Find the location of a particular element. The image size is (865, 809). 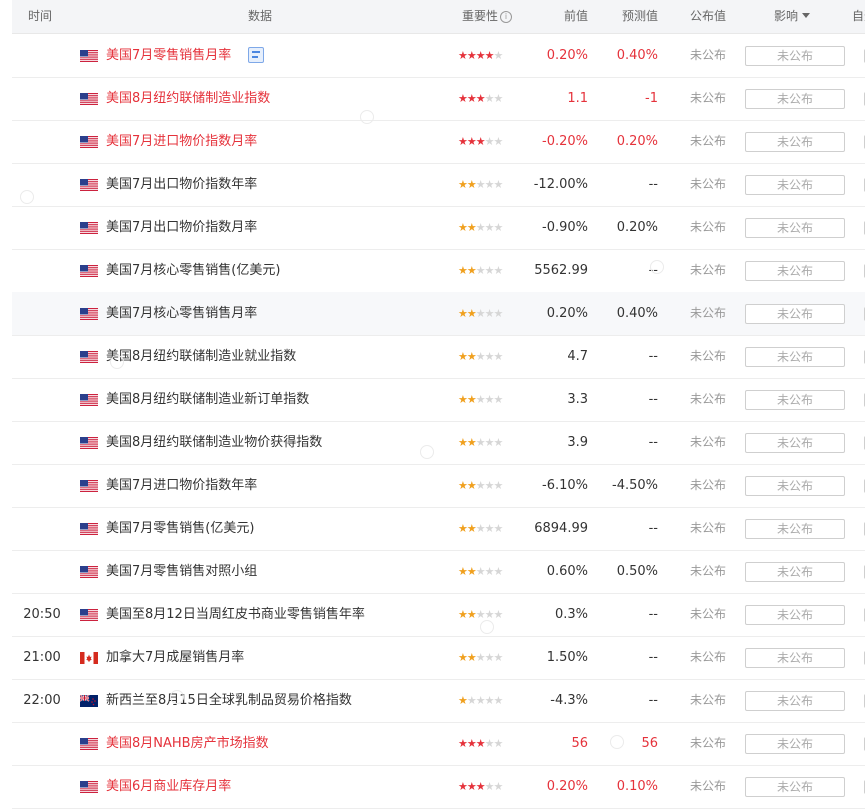

event-name-link: 美国8月纽约联储制造业指数 is located at coordinates (188, 98).